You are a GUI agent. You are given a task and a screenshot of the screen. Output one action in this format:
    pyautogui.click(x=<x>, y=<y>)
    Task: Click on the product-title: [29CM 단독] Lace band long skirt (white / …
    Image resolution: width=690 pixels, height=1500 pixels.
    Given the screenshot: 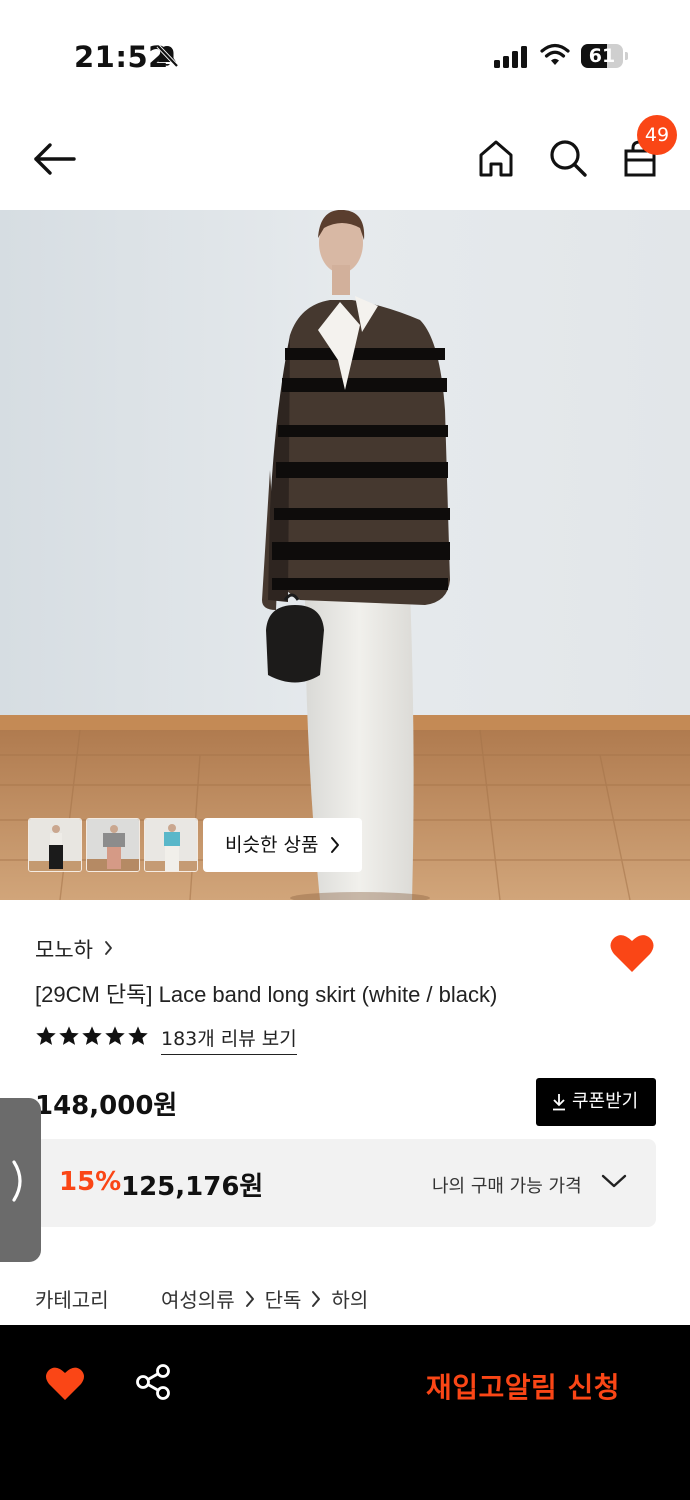 What is the action you would take?
    pyautogui.click(x=266, y=994)
    